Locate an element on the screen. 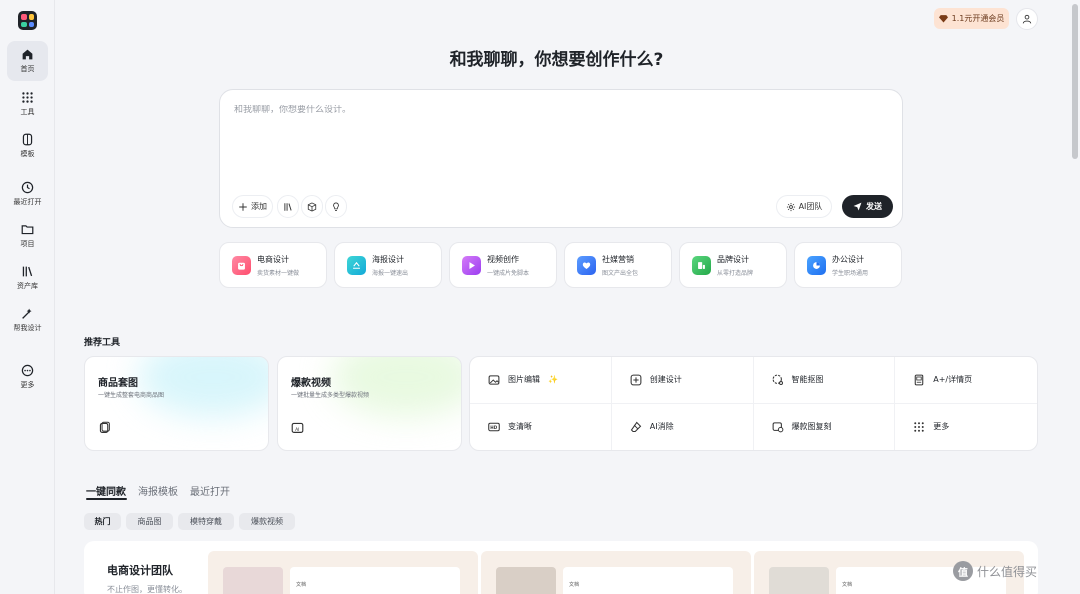  tool-label: AI消除 is located at coordinates (661, 427).